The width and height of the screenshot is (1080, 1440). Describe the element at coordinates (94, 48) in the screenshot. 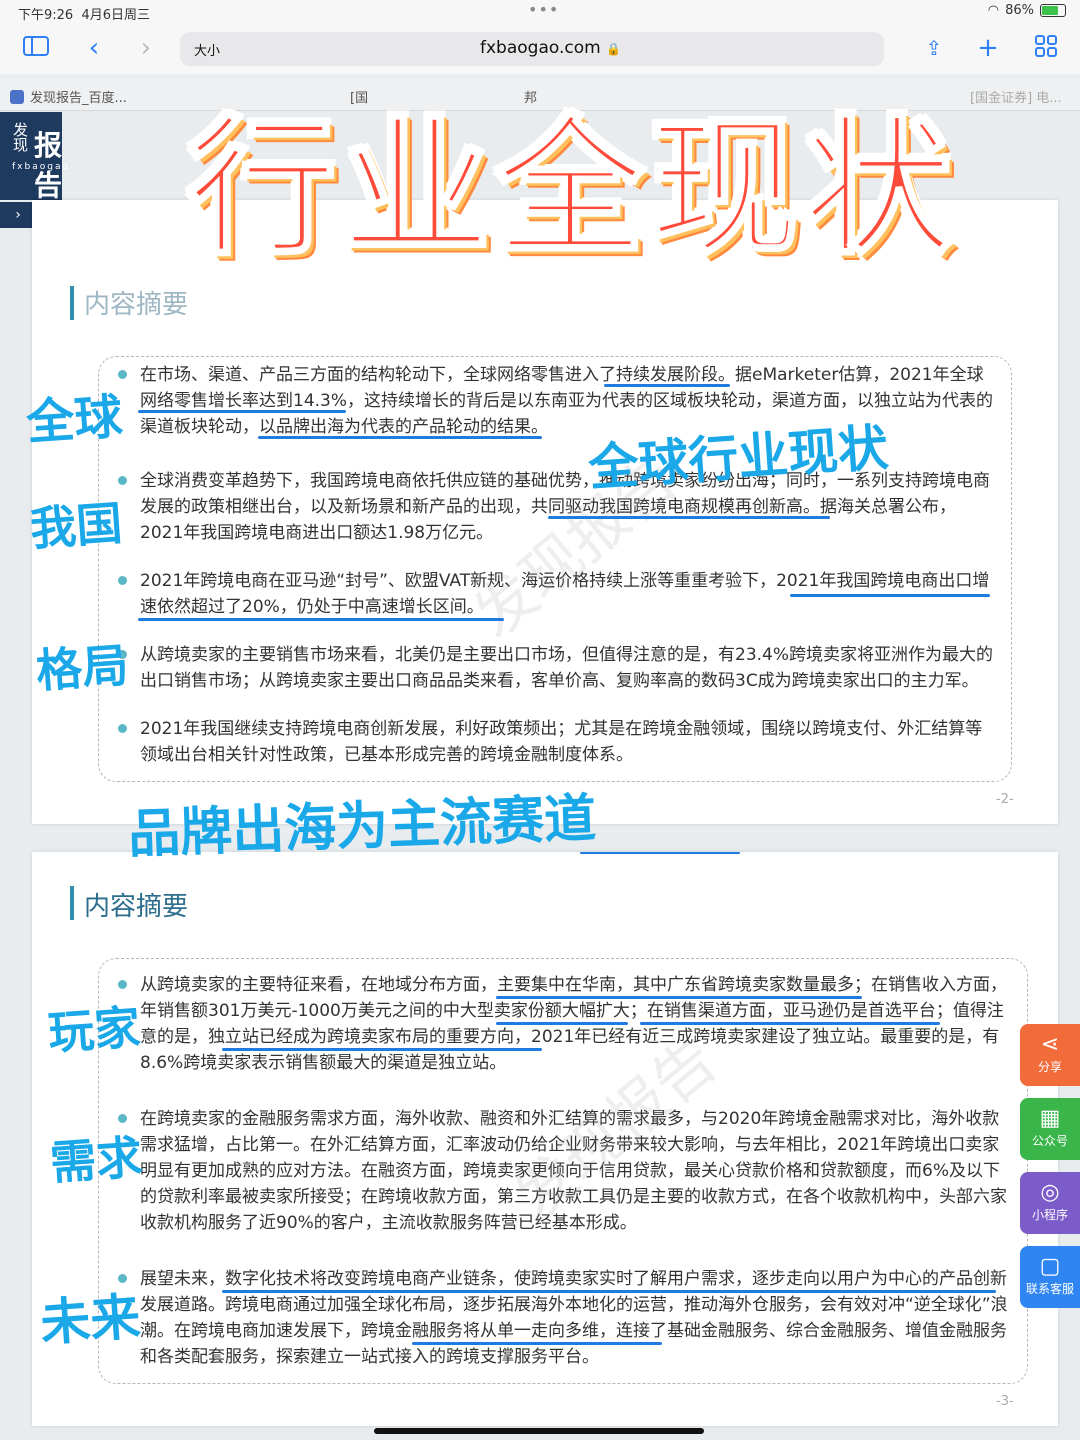

I see `back-icon: ‹` at that location.